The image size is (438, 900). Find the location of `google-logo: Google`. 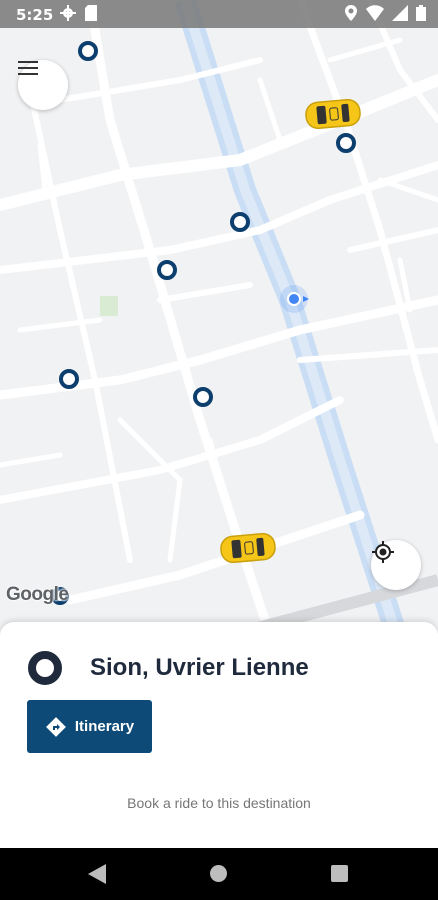

google-logo: Google is located at coordinates (37, 594).